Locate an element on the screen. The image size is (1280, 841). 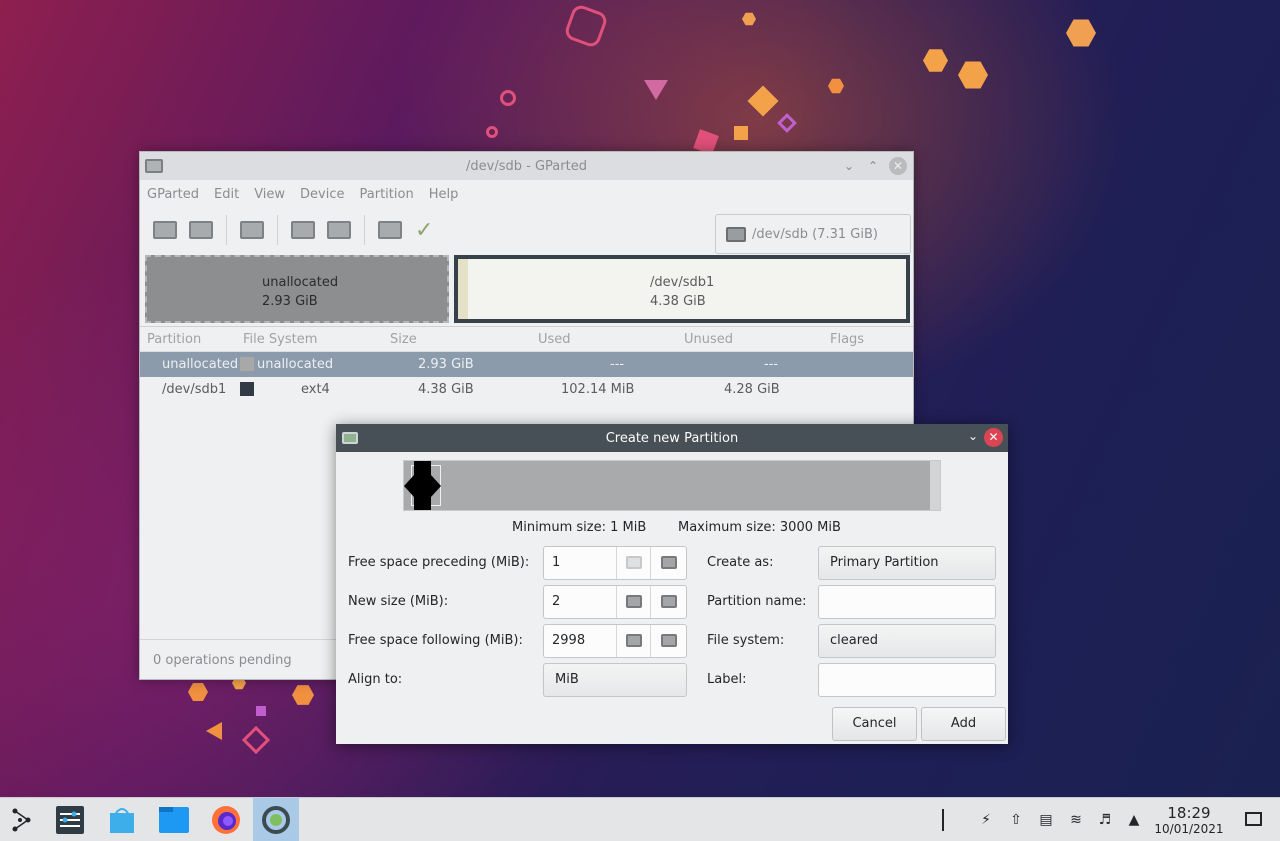
new-partition-icon is located at coordinates (165, 230).